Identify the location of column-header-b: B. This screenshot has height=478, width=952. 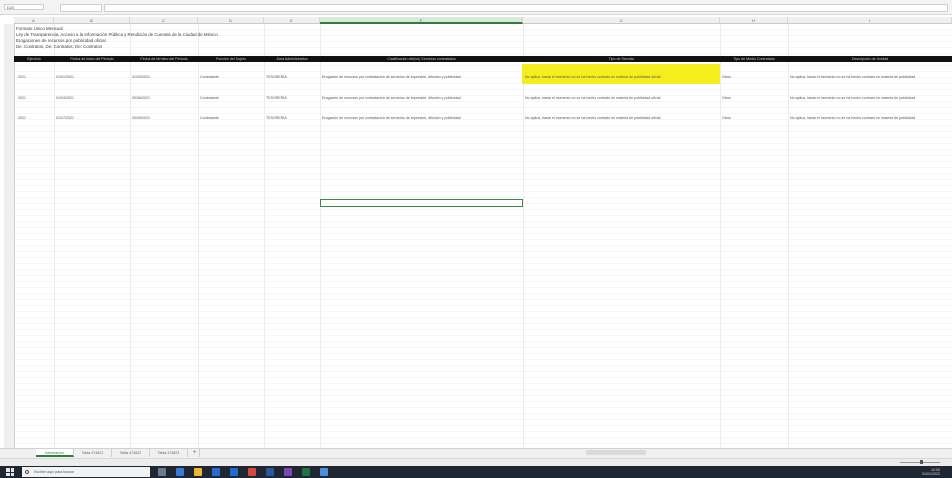
(92, 20).